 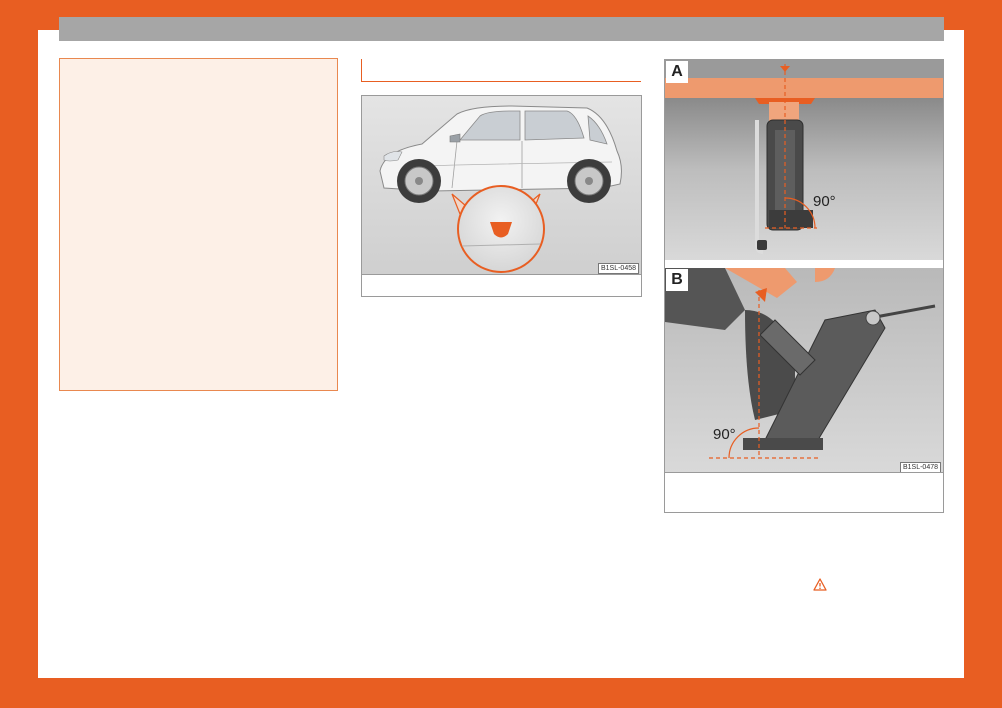 What do you see at coordinates (724, 434) in the screenshot?
I see `angle-label-b: 90°` at bounding box center [724, 434].